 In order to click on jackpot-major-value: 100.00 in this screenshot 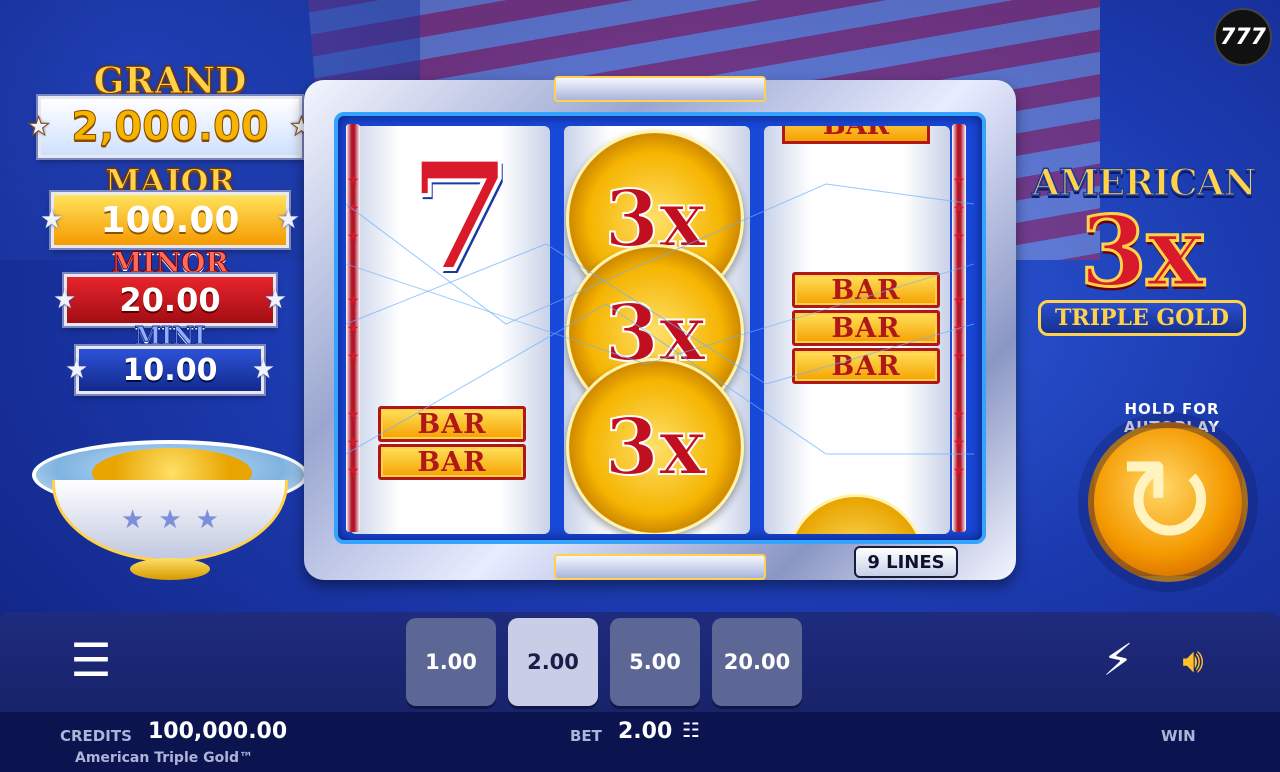, I will do `click(170, 220)`.